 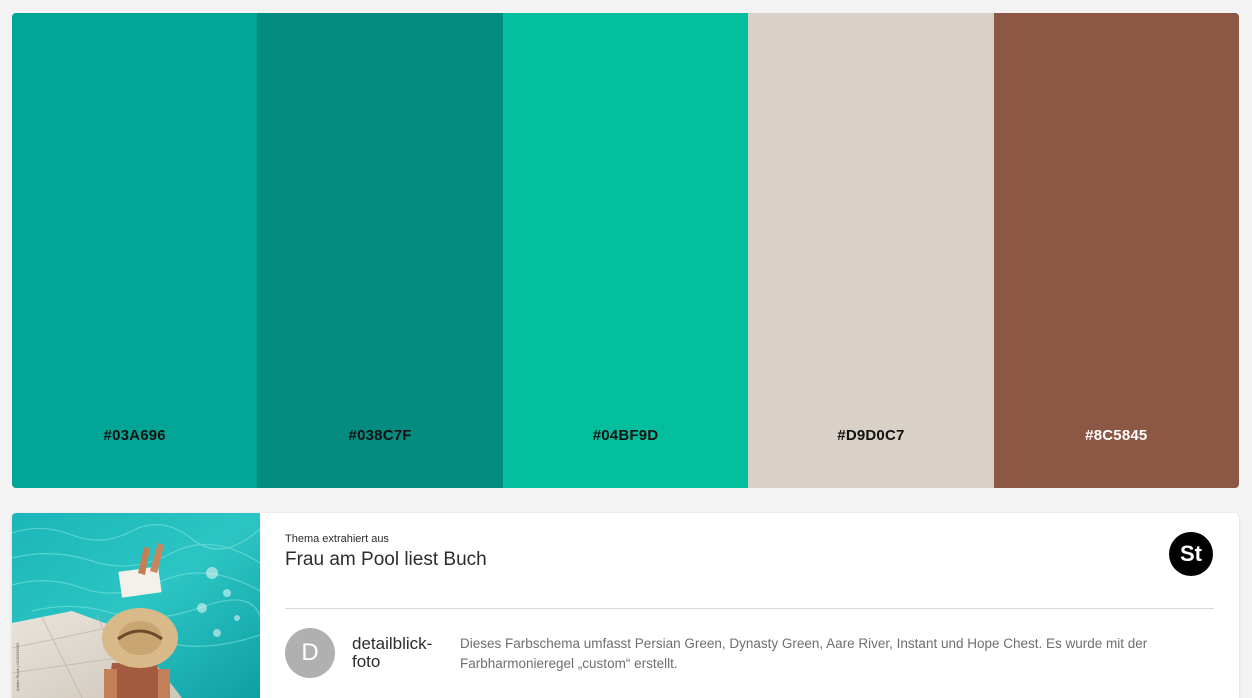 What do you see at coordinates (380, 435) in the screenshot?
I see `swatch-hex-label: #038C7F` at bounding box center [380, 435].